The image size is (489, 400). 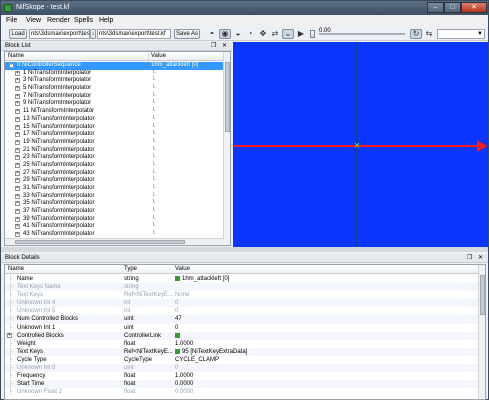 What do you see at coordinates (114, 220) in the screenshot?
I see `block-list-row: +39 NiTransformInterpolator └` at bounding box center [114, 220].